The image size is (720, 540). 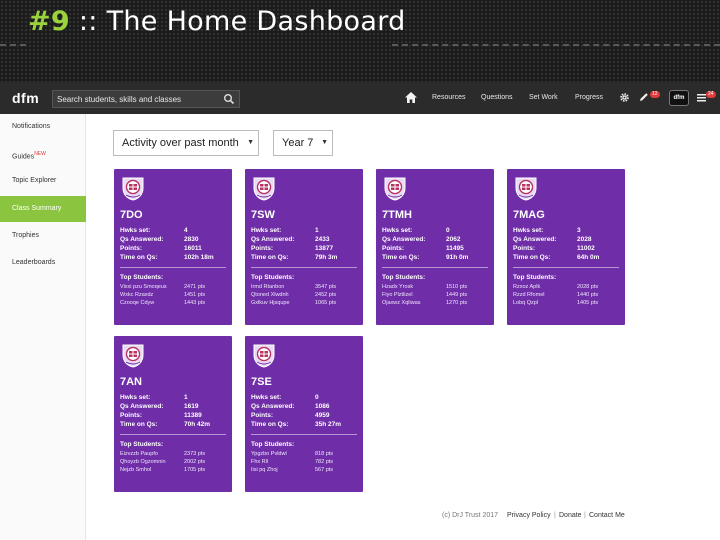 What do you see at coordinates (588, 295) in the screenshot?
I see `top-student-points: 1440 pts` at bounding box center [588, 295].